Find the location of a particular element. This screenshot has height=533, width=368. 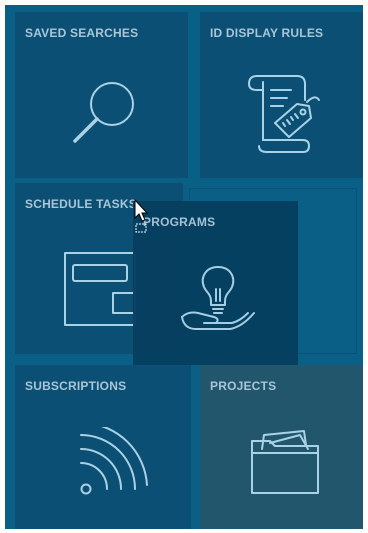

hand-lightbulb-icon is located at coordinates (218, 298).